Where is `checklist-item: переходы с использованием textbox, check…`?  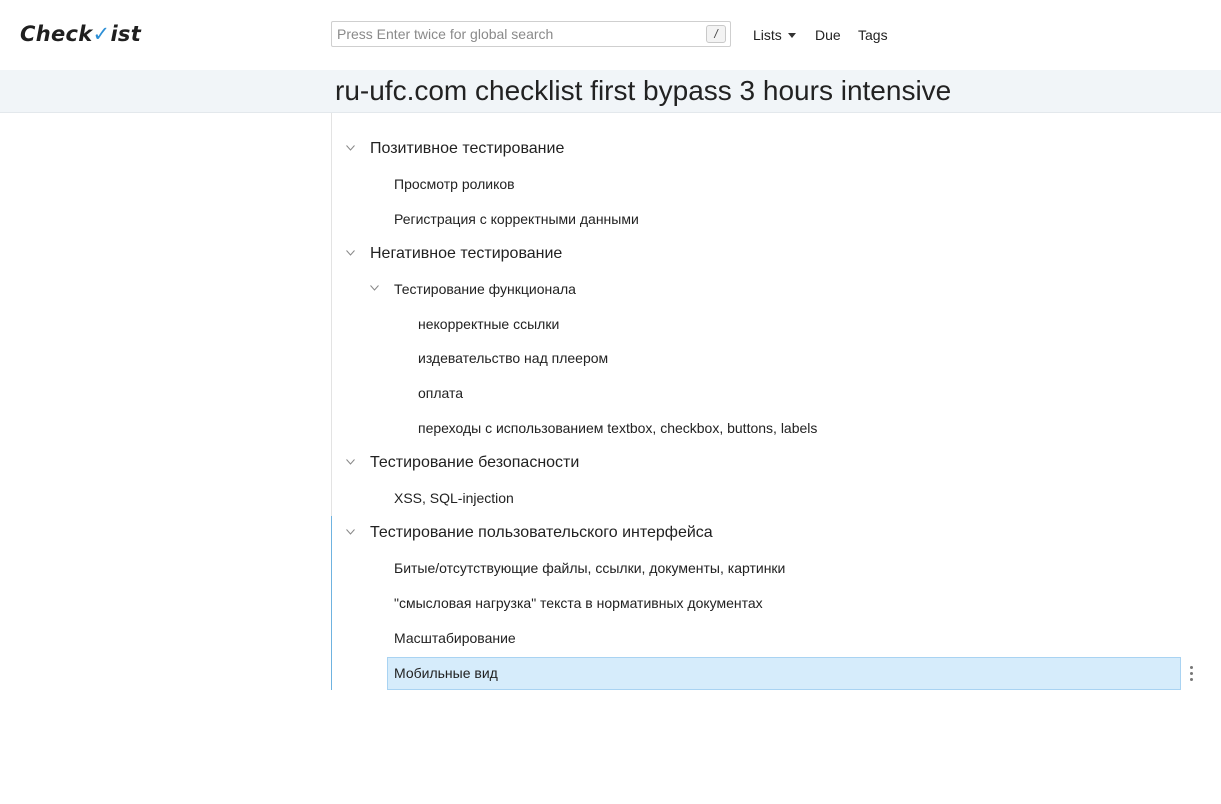 checklist-item: переходы с использованием textbox, check… is located at coordinates (590, 428).